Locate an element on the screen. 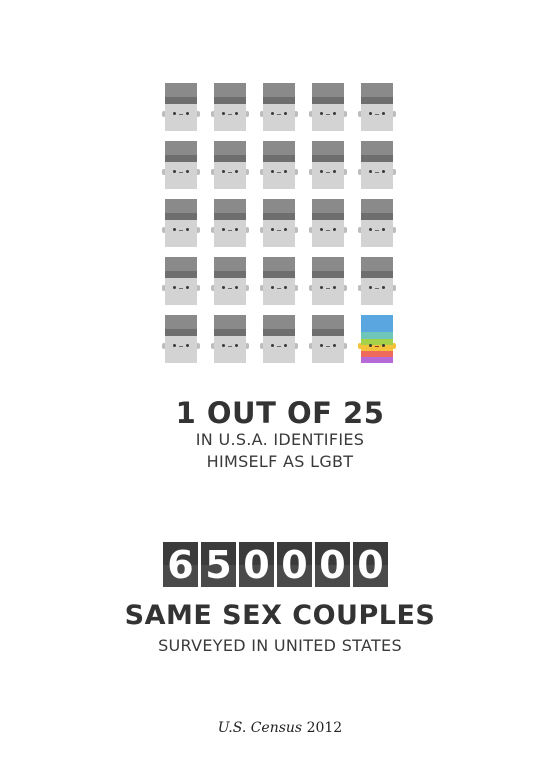 The image size is (560, 768). counter-digit: 6 is located at coordinates (180, 564).